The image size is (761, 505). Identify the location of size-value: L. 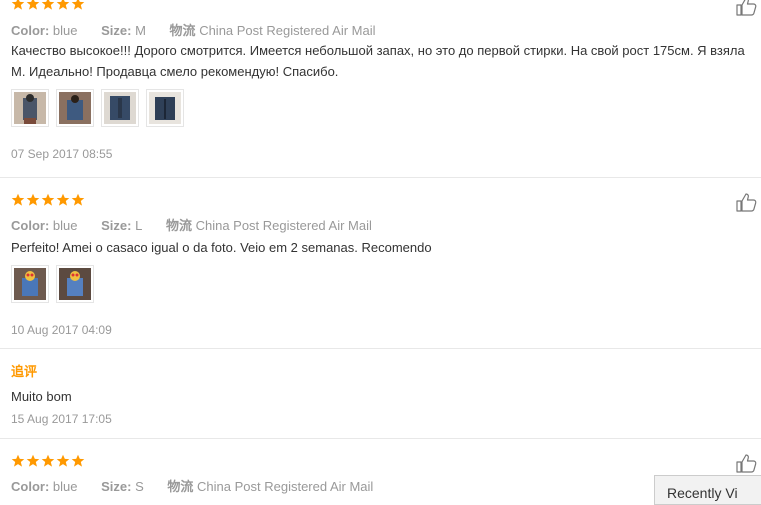
(139, 225).